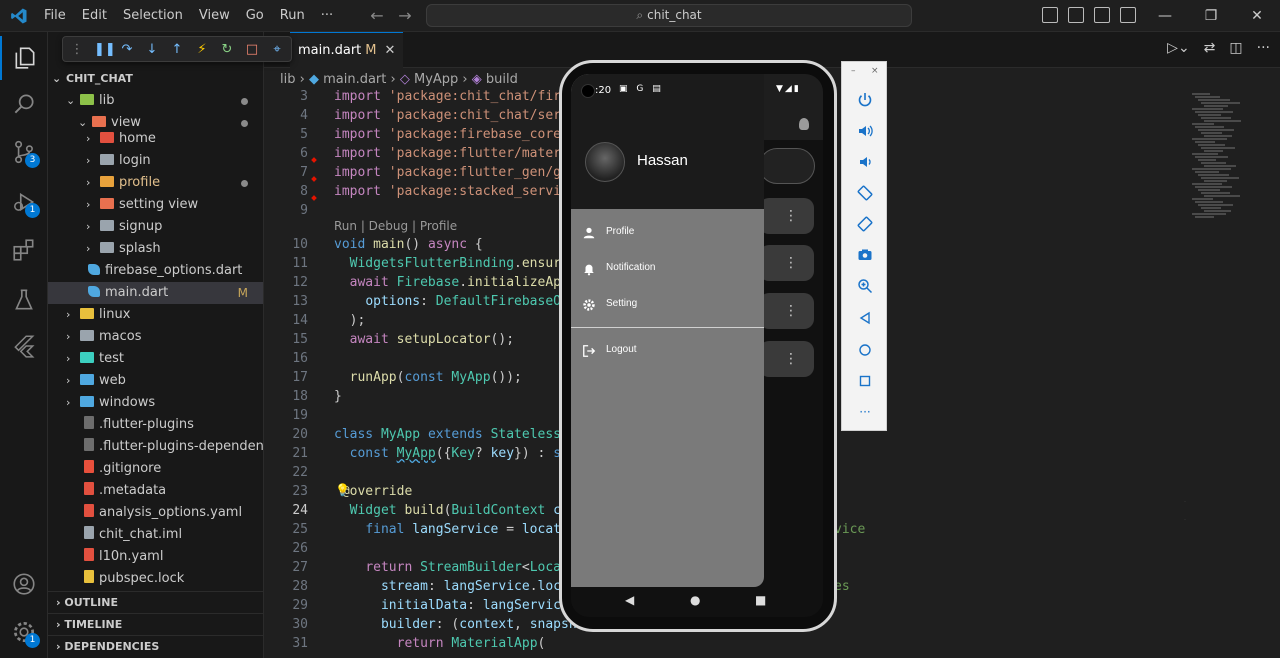 The height and width of the screenshot is (658, 1280). What do you see at coordinates (1128, 15) in the screenshot?
I see `customize-layout-icon` at bounding box center [1128, 15].